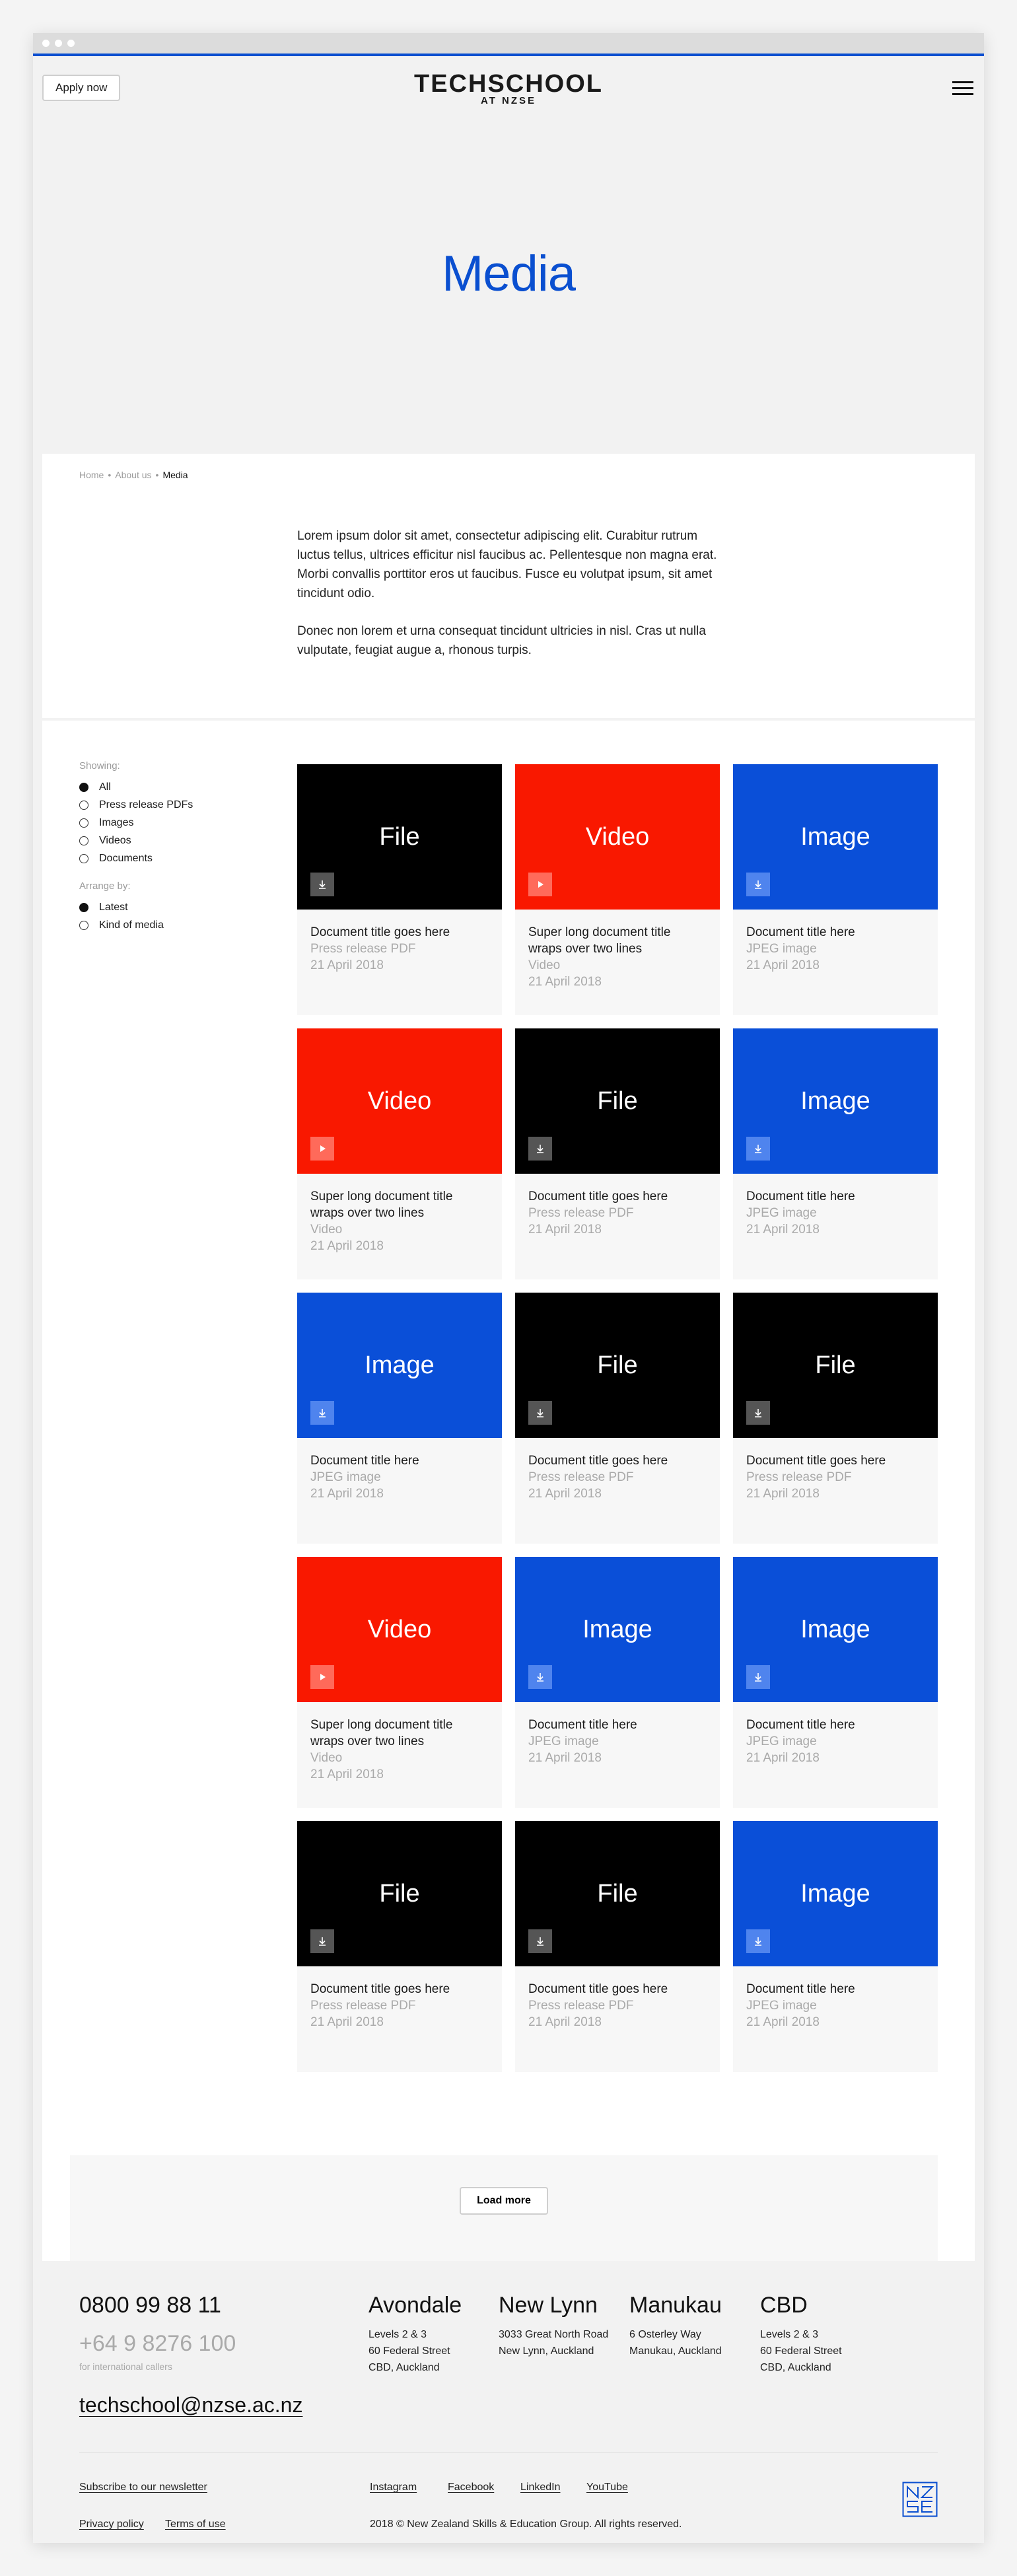 The height and width of the screenshot is (2576, 1017). What do you see at coordinates (161, 907) in the screenshot?
I see `arrange-option: Latest` at bounding box center [161, 907].